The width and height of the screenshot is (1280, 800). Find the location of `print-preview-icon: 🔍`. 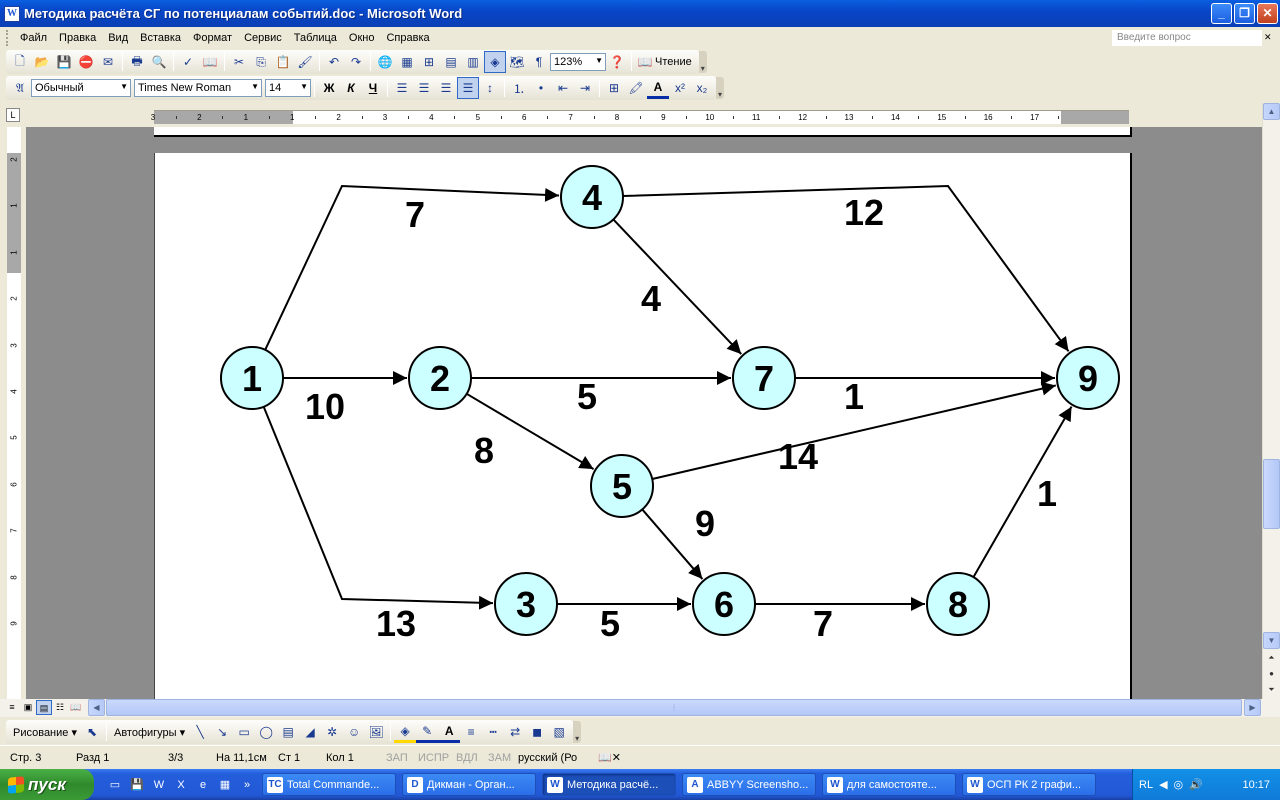

print-preview-icon: 🔍 is located at coordinates (159, 62).